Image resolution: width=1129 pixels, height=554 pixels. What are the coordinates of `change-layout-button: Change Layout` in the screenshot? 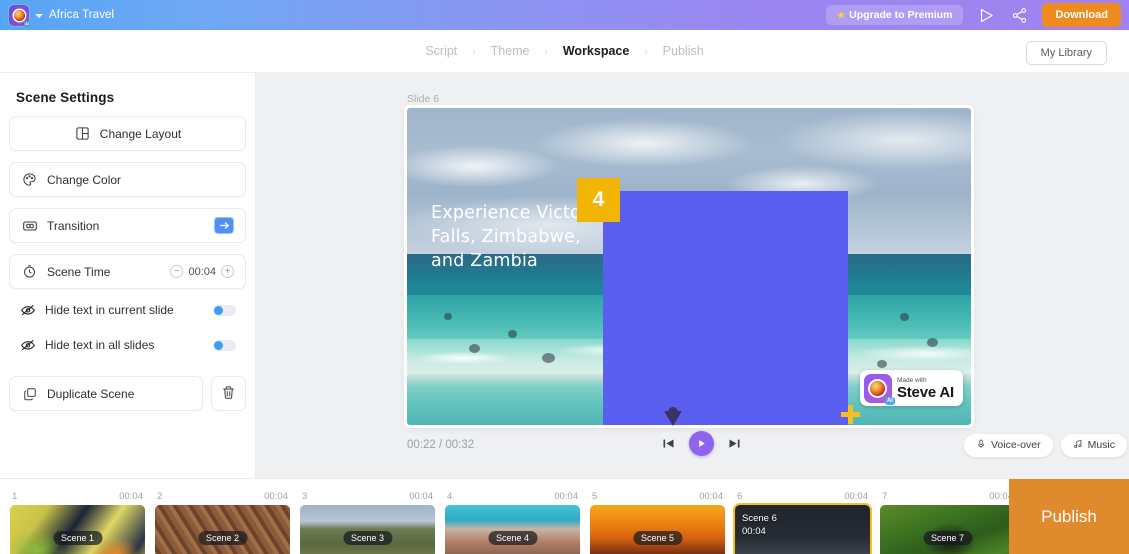 It's located at (127, 133).